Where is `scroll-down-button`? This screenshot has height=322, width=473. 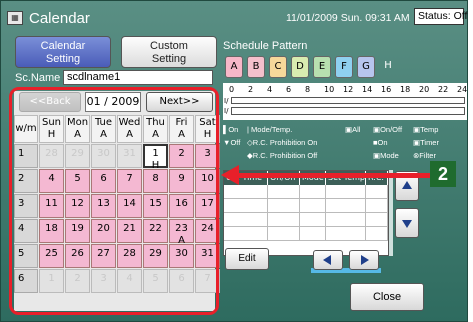
scroll-down-button is located at coordinates (407, 223).